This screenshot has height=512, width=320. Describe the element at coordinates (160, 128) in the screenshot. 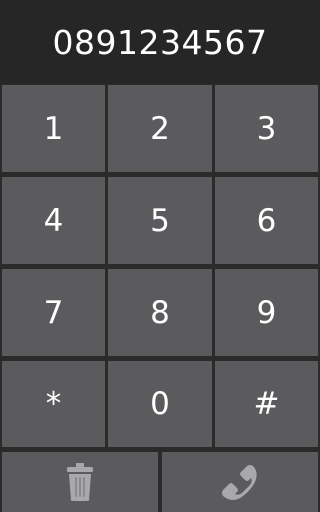

I see `key-2: 2` at that location.